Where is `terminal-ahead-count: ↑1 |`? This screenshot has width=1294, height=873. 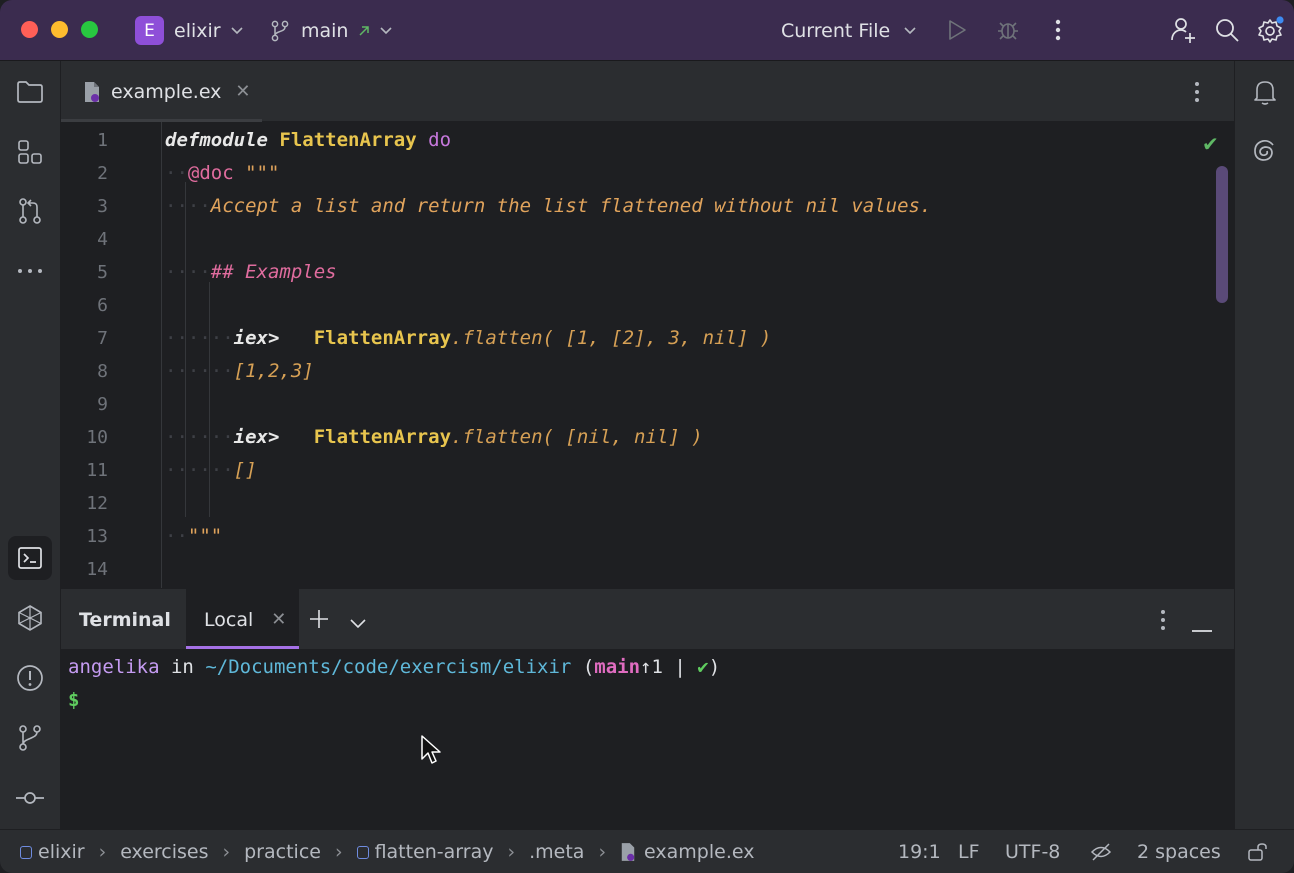 terminal-ahead-count: ↑1 | is located at coordinates (669, 667).